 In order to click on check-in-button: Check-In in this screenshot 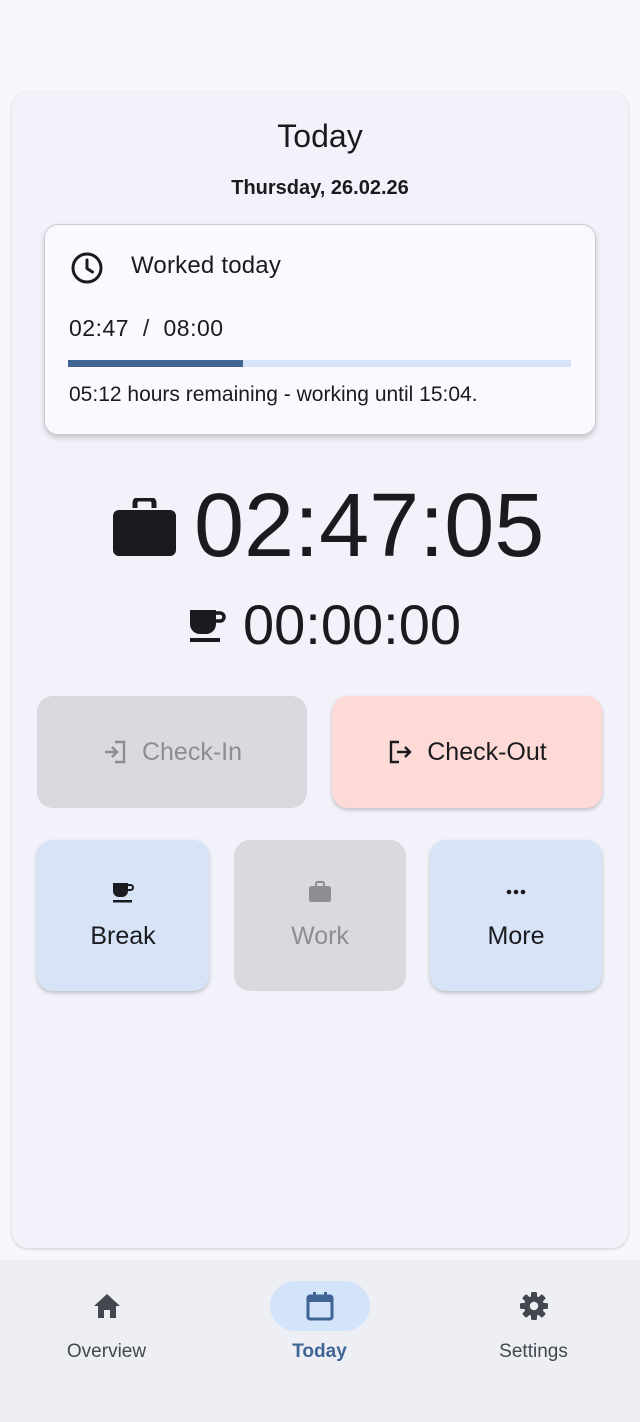, I will do `click(172, 752)`.